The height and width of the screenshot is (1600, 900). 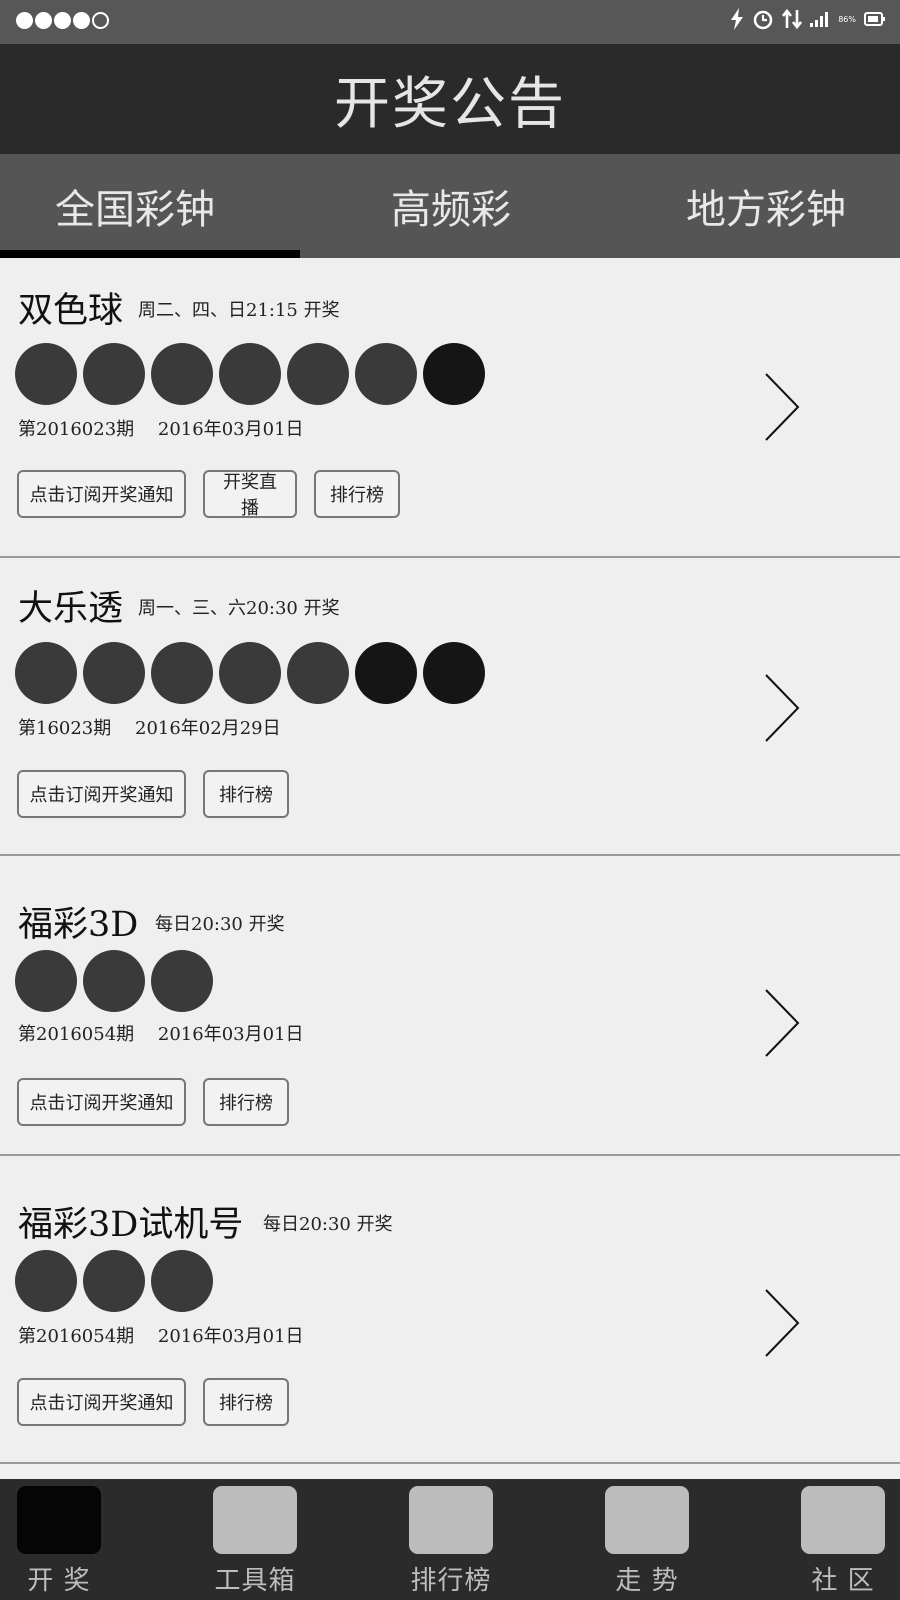 I want to click on lottery-name: 大乐透, so click(x=71, y=609).